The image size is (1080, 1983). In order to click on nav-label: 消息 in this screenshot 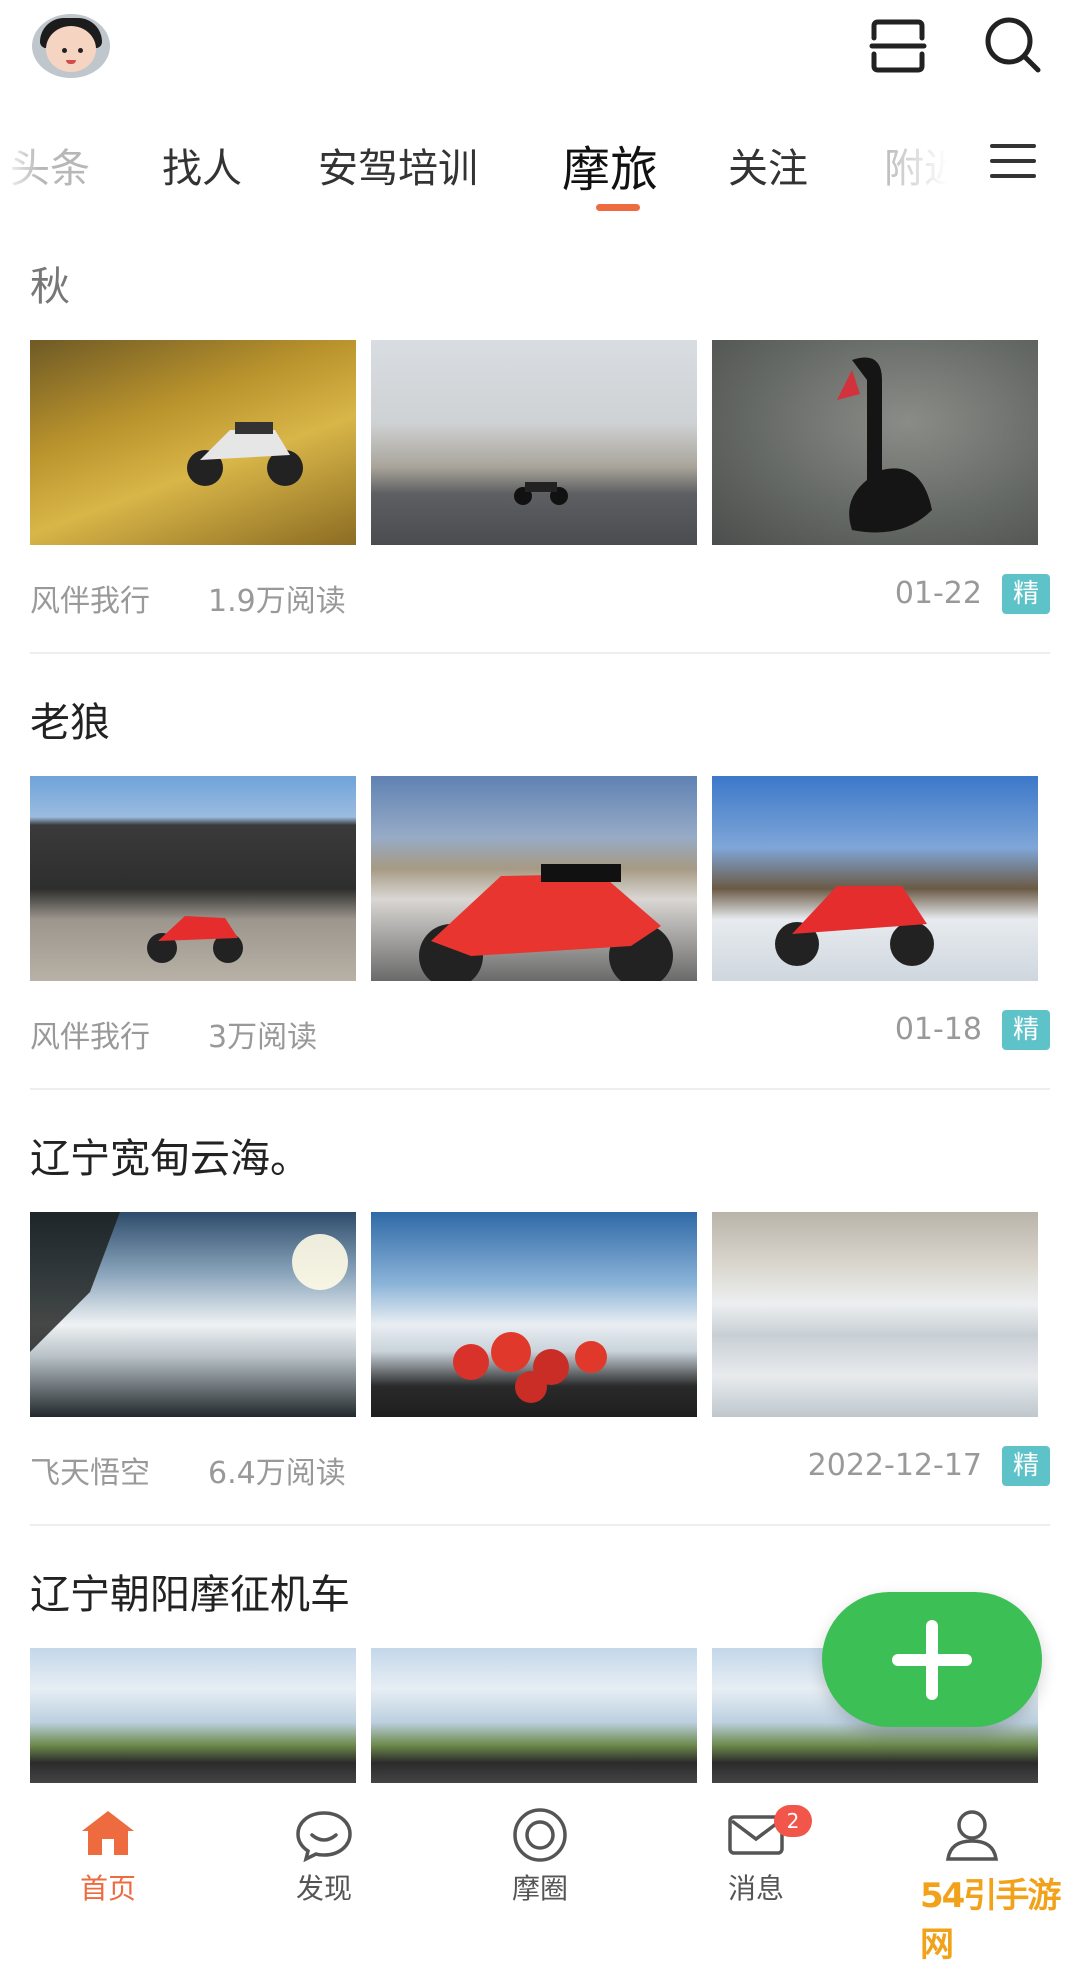, I will do `click(755, 1888)`.